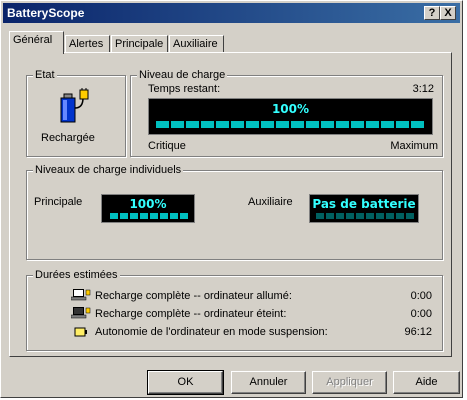 This screenshot has width=467, height=400. What do you see at coordinates (58, 202) in the screenshot?
I see `main-battery-label: Principale` at bounding box center [58, 202].